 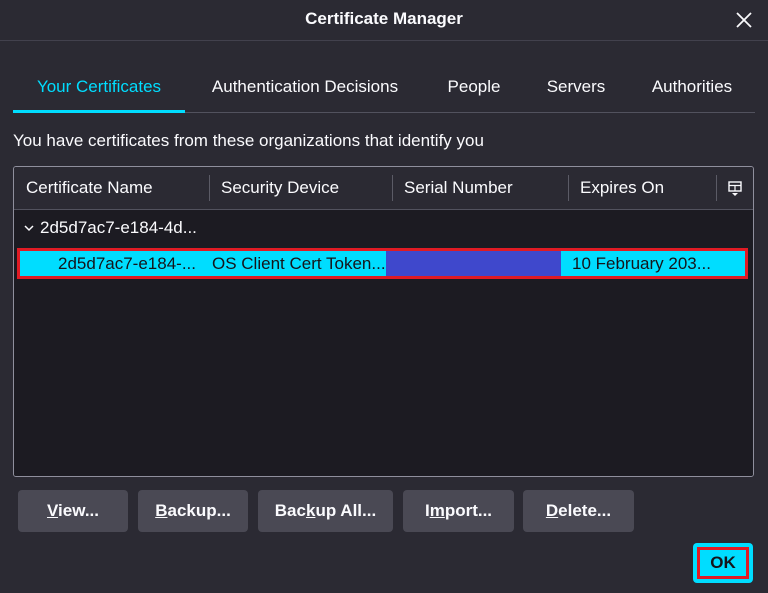 I want to click on column-picker-button, so click(x=735, y=188).